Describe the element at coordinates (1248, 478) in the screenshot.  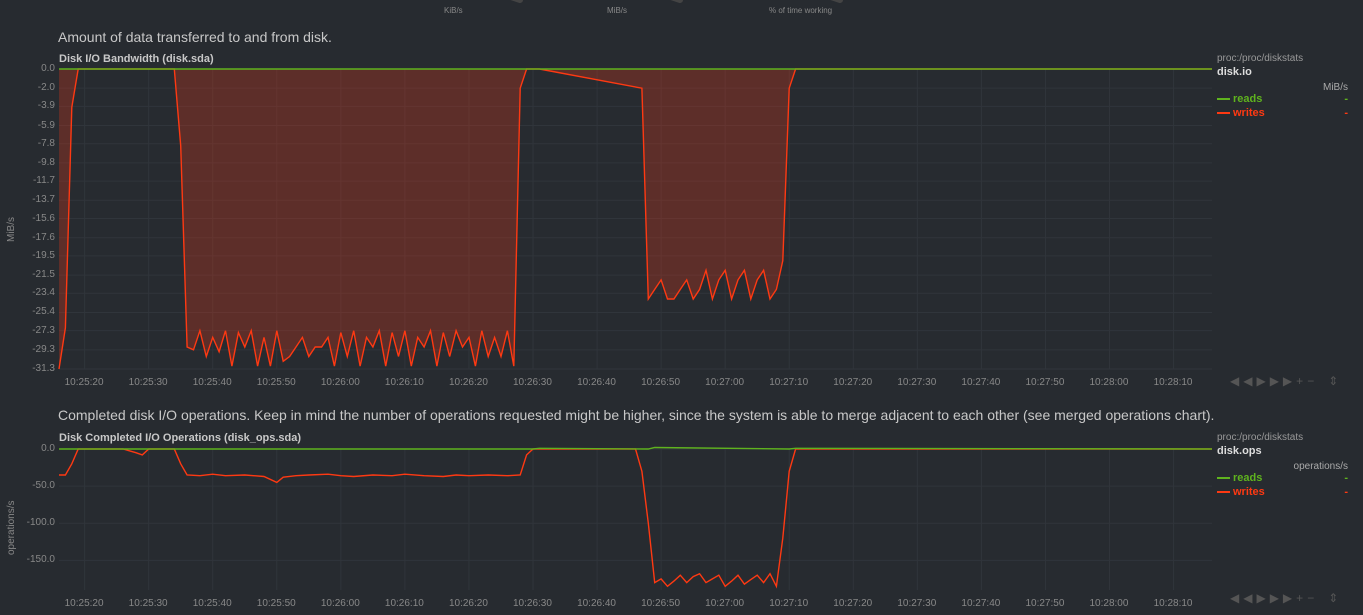
I see `legend-dim-label: reads` at that location.